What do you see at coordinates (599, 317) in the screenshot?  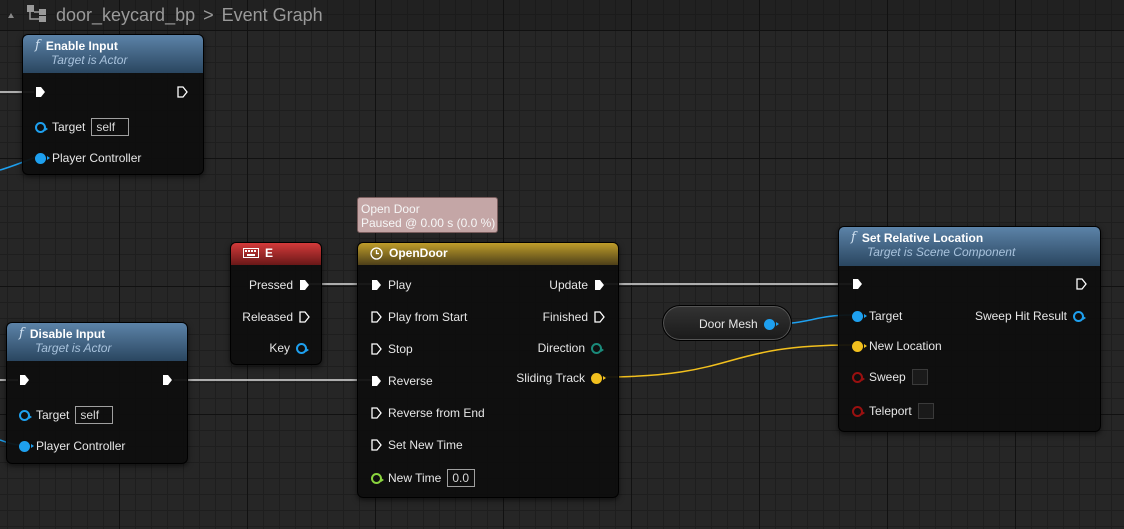 I see `exec-finished-pin-icon` at bounding box center [599, 317].